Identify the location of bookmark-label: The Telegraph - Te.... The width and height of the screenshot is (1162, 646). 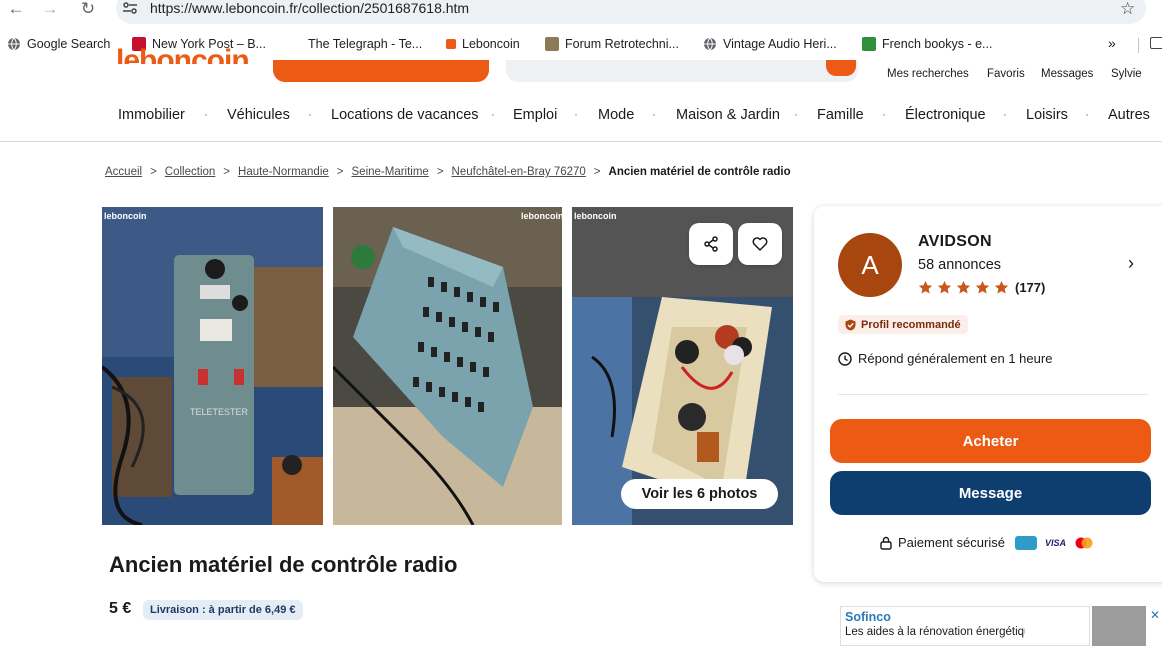
(365, 44).